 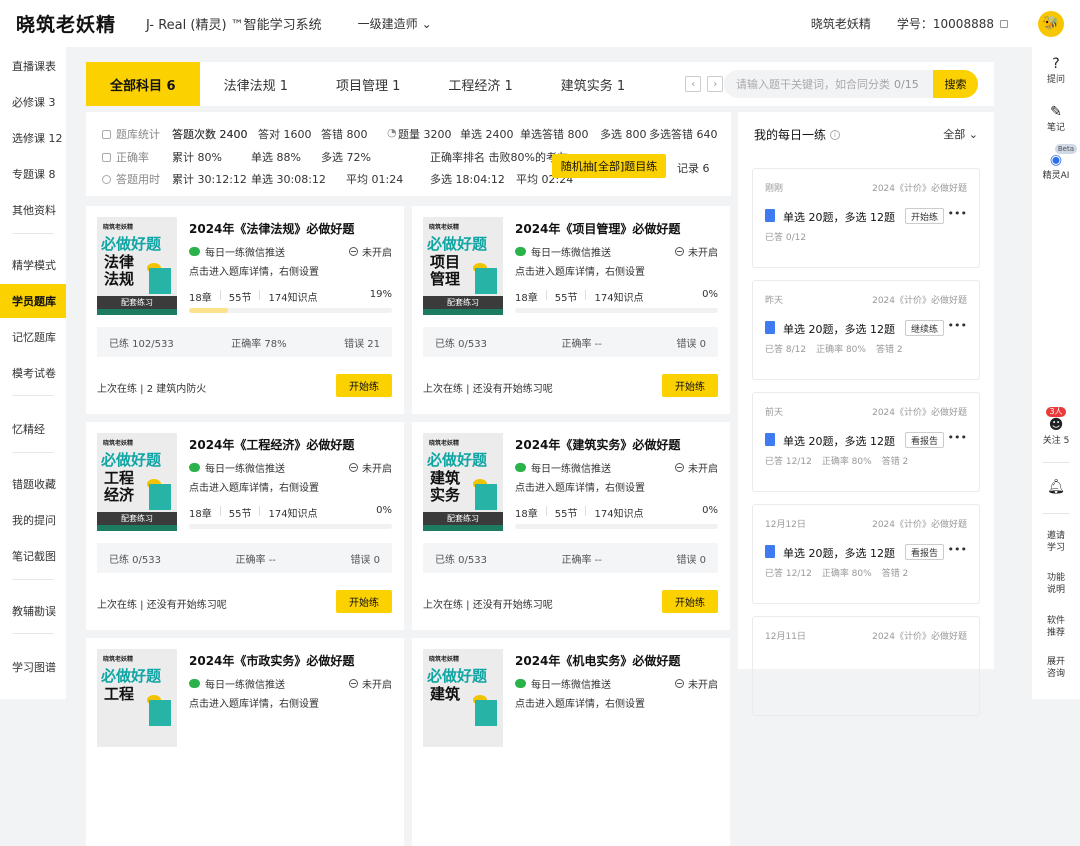 What do you see at coordinates (33, 520) in the screenshot?
I see `sidebar-item-my-questions: 我的提问` at bounding box center [33, 520].